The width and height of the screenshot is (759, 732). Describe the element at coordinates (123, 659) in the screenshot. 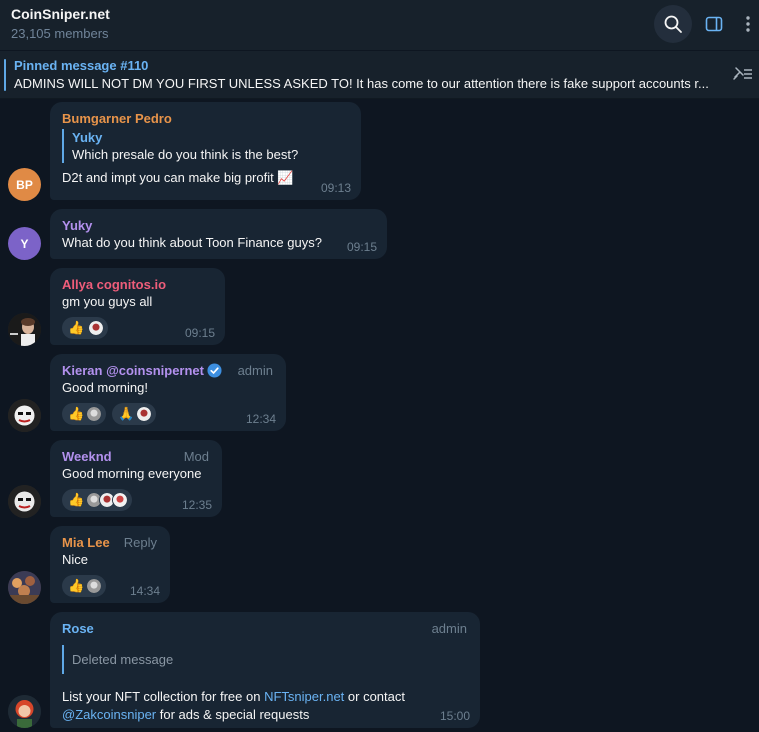

I see `deleted-message-label: Deleted message` at that location.